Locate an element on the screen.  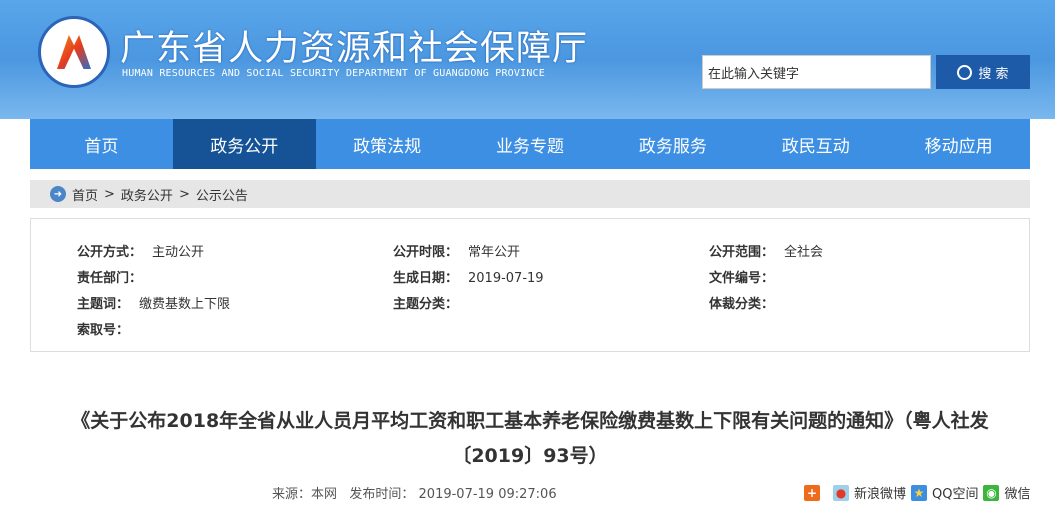
search-label: 搜 索 is located at coordinates (993, 74).